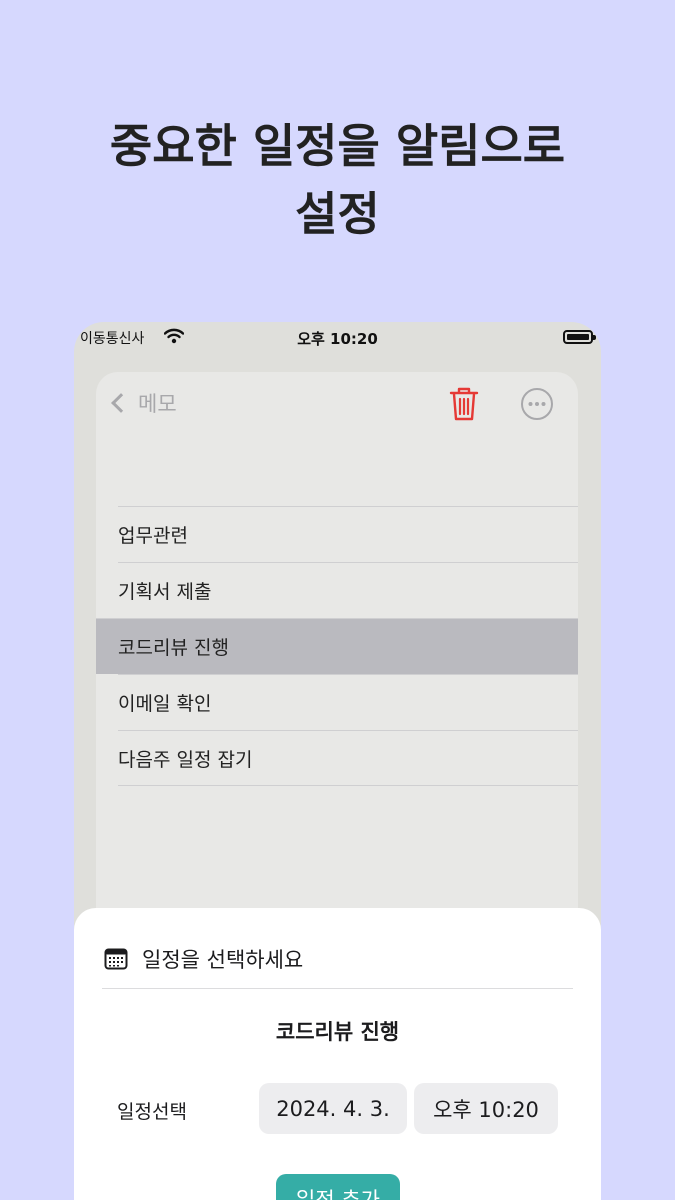 The width and height of the screenshot is (675, 1200). Describe the element at coordinates (348, 702) in the screenshot. I see `memo-line: 이메일 확인` at that location.